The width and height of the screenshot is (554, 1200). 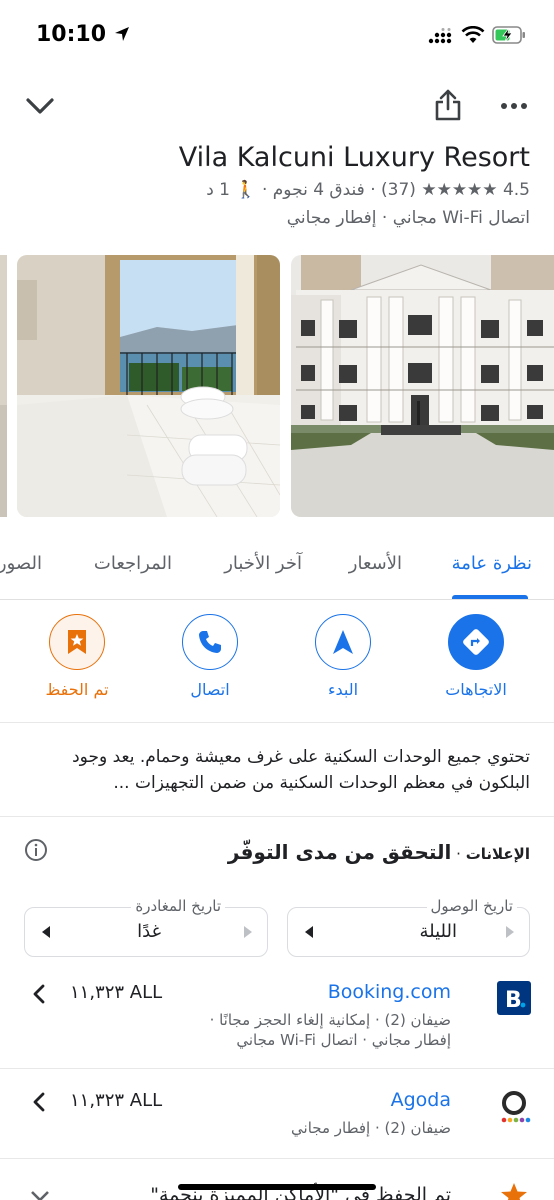 I want to click on saved-toast: تم الحفظ في "الأماكن المميزة بنجمة", so click(x=277, y=1190).